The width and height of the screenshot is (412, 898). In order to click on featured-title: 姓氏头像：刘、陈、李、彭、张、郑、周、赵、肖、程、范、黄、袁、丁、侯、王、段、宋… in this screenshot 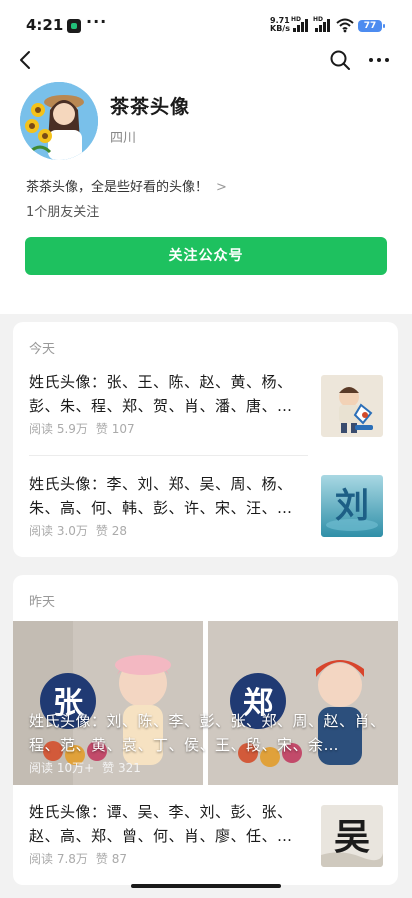, I will do `click(209, 733)`.